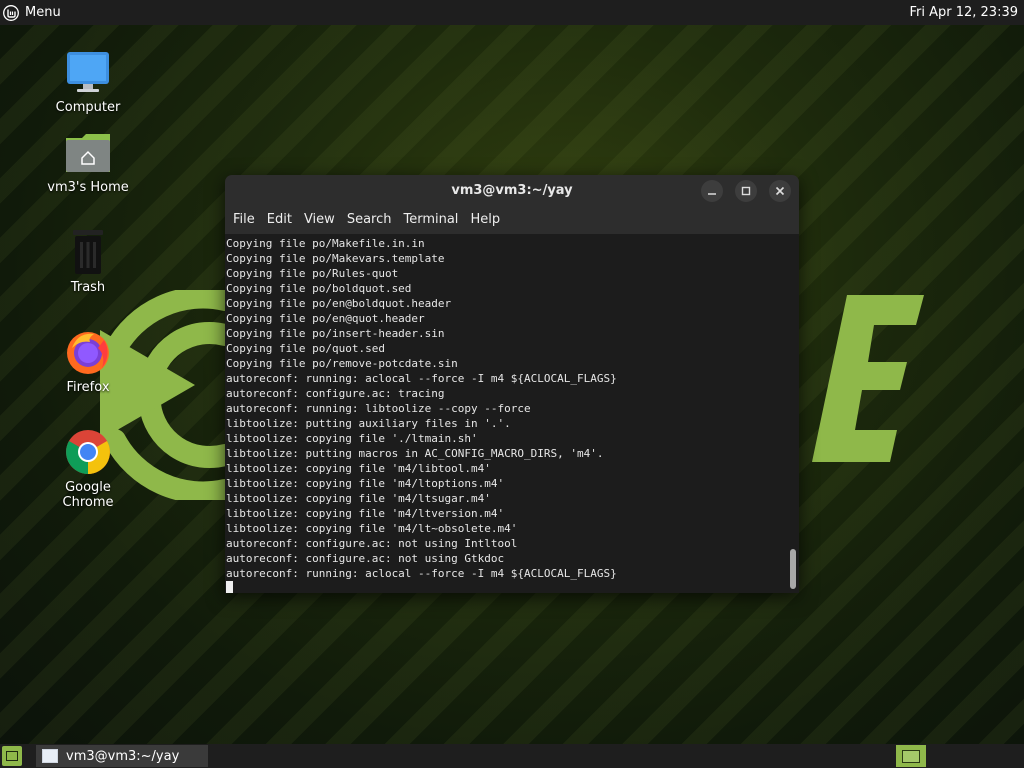 The image size is (1024, 768). Describe the element at coordinates (512, 756) in the screenshot. I see `bottom-panel: vm3@vm3:~/yay` at that location.